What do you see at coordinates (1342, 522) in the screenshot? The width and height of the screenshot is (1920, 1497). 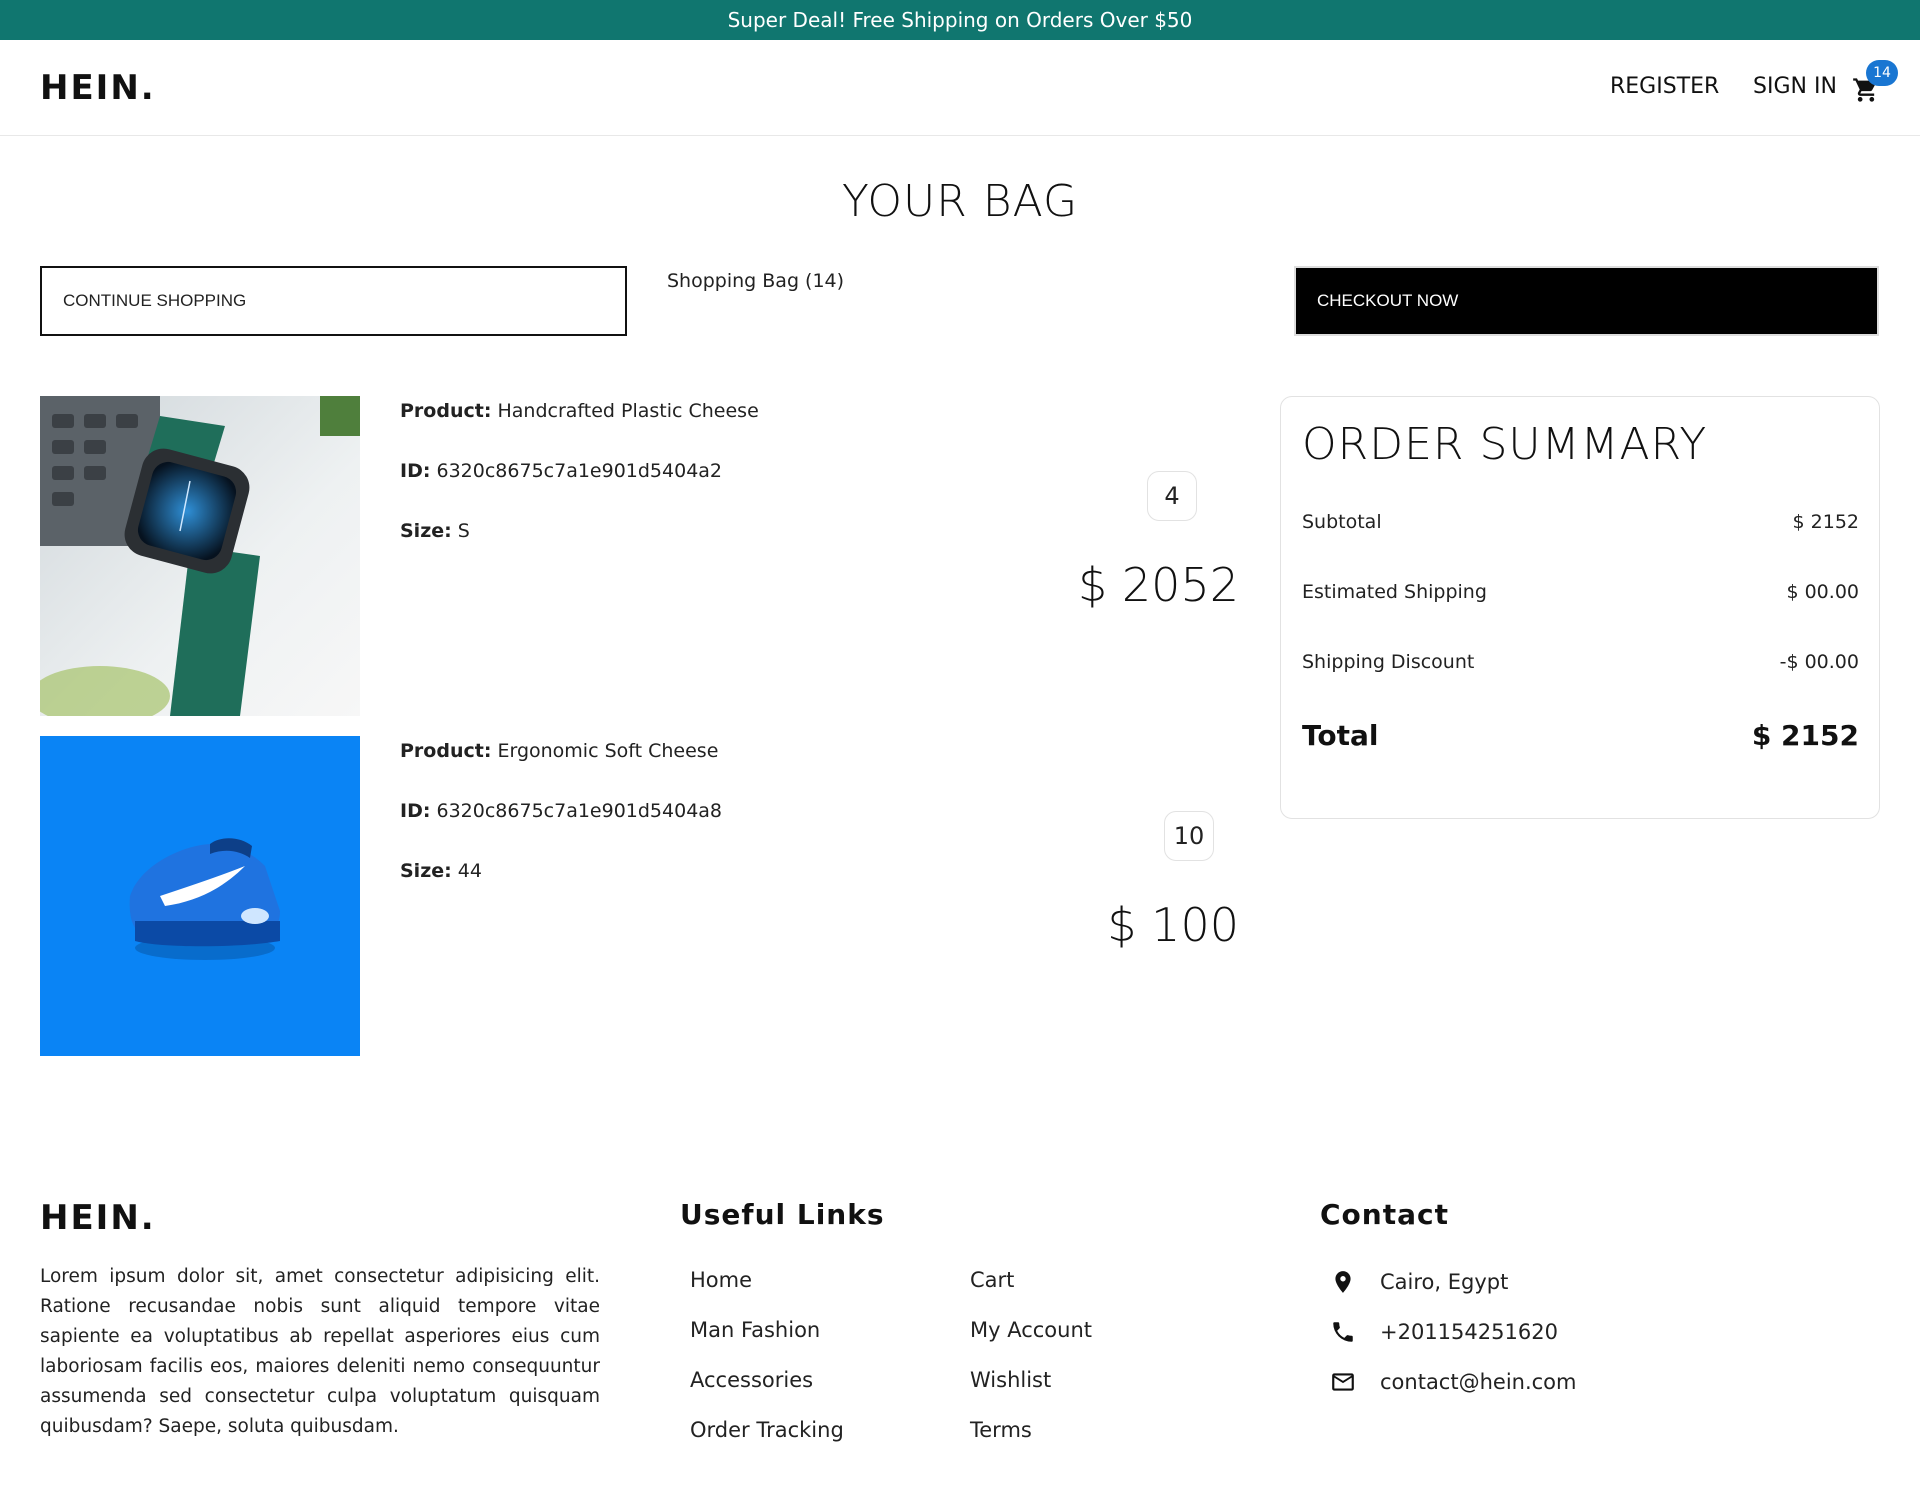 I see `subtotal-label: Subtotal` at bounding box center [1342, 522].